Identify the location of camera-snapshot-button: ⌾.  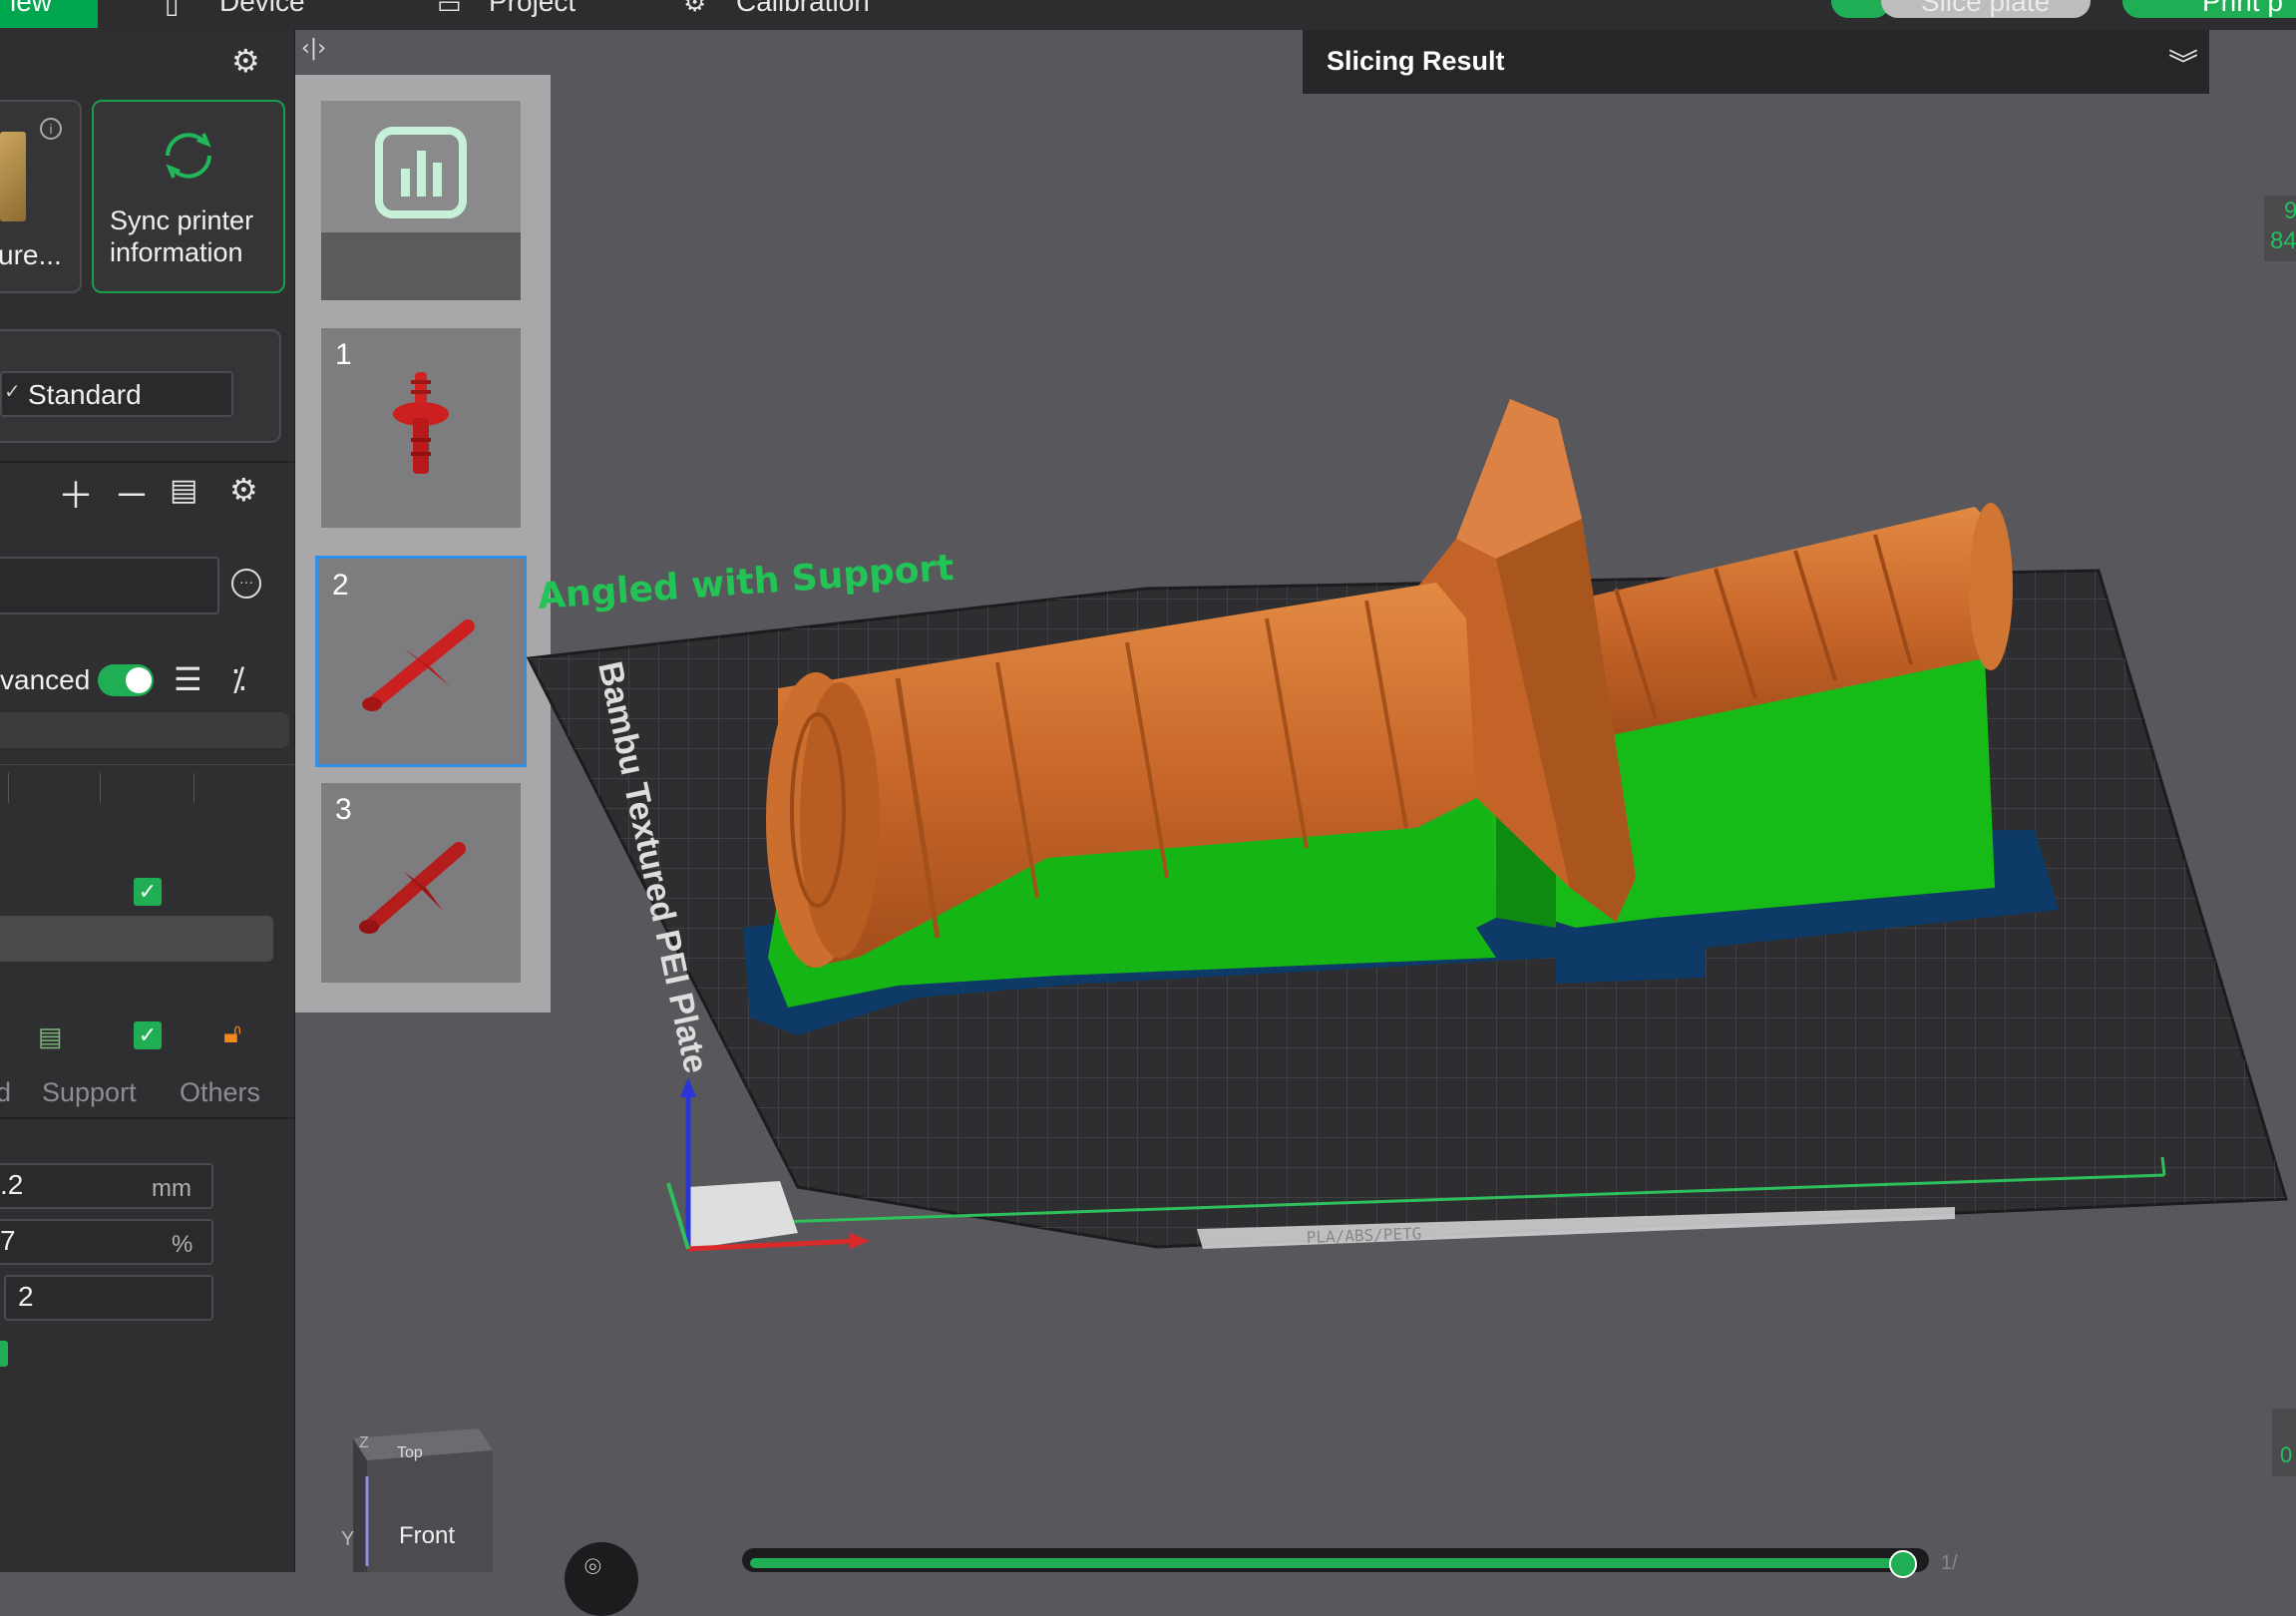
(601, 1579).